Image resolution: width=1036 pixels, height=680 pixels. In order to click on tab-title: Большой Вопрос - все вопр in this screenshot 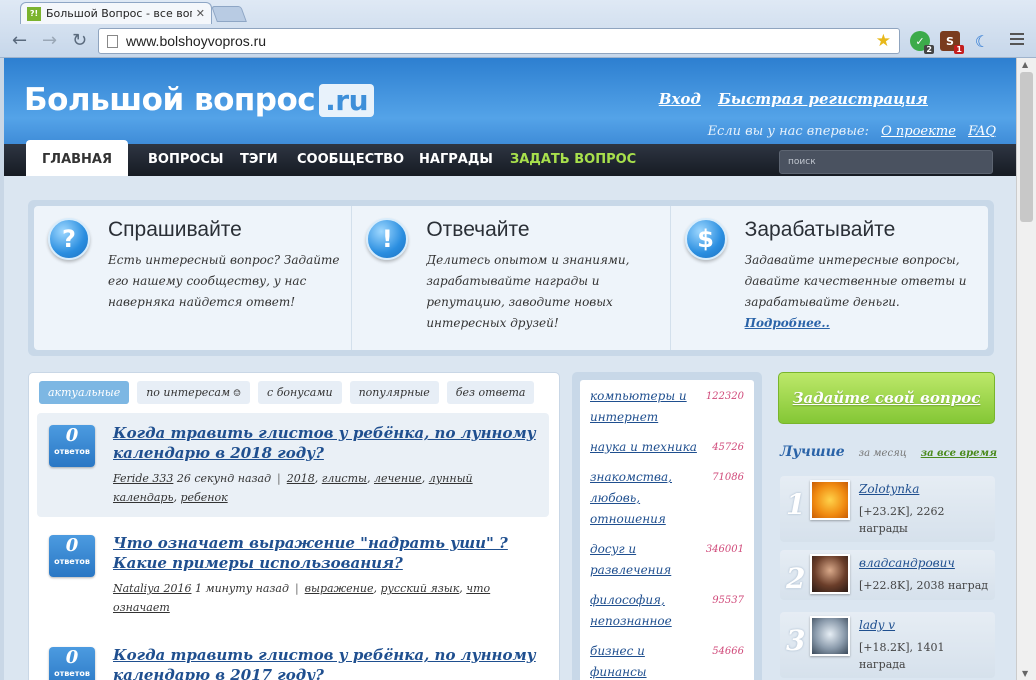, I will do `click(119, 13)`.